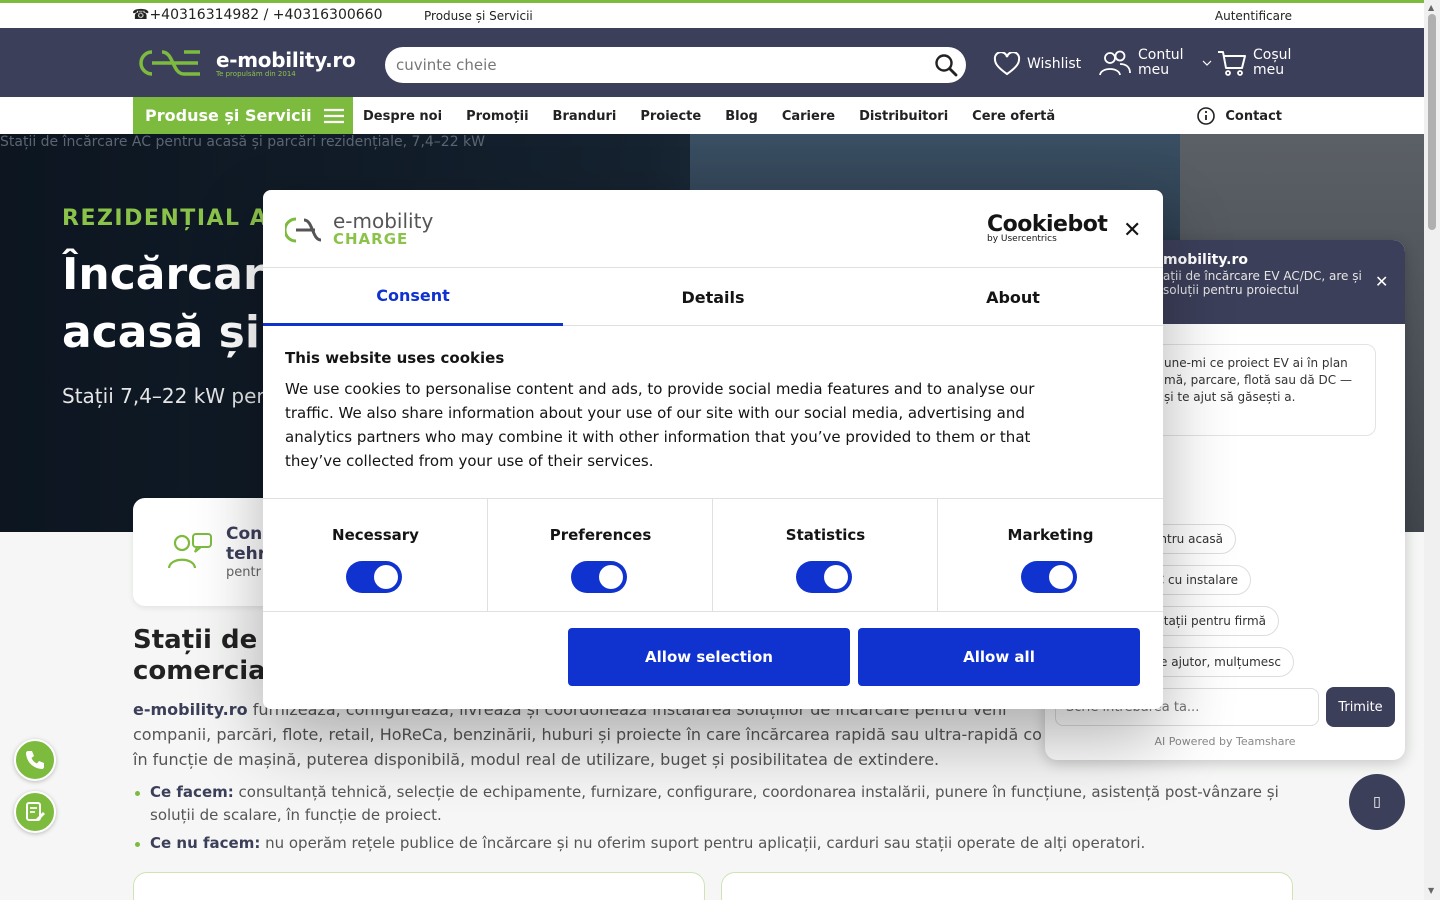  I want to click on scroll-down-icon: ▼, so click(1431, 890).